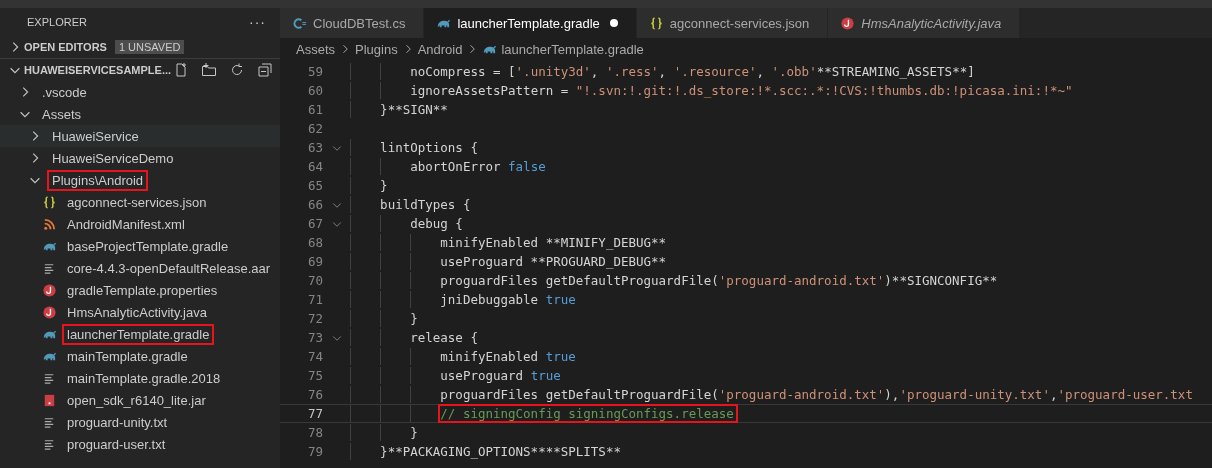 The image size is (1212, 468). What do you see at coordinates (314, 166) in the screenshot?
I see `line-number: 64` at bounding box center [314, 166].